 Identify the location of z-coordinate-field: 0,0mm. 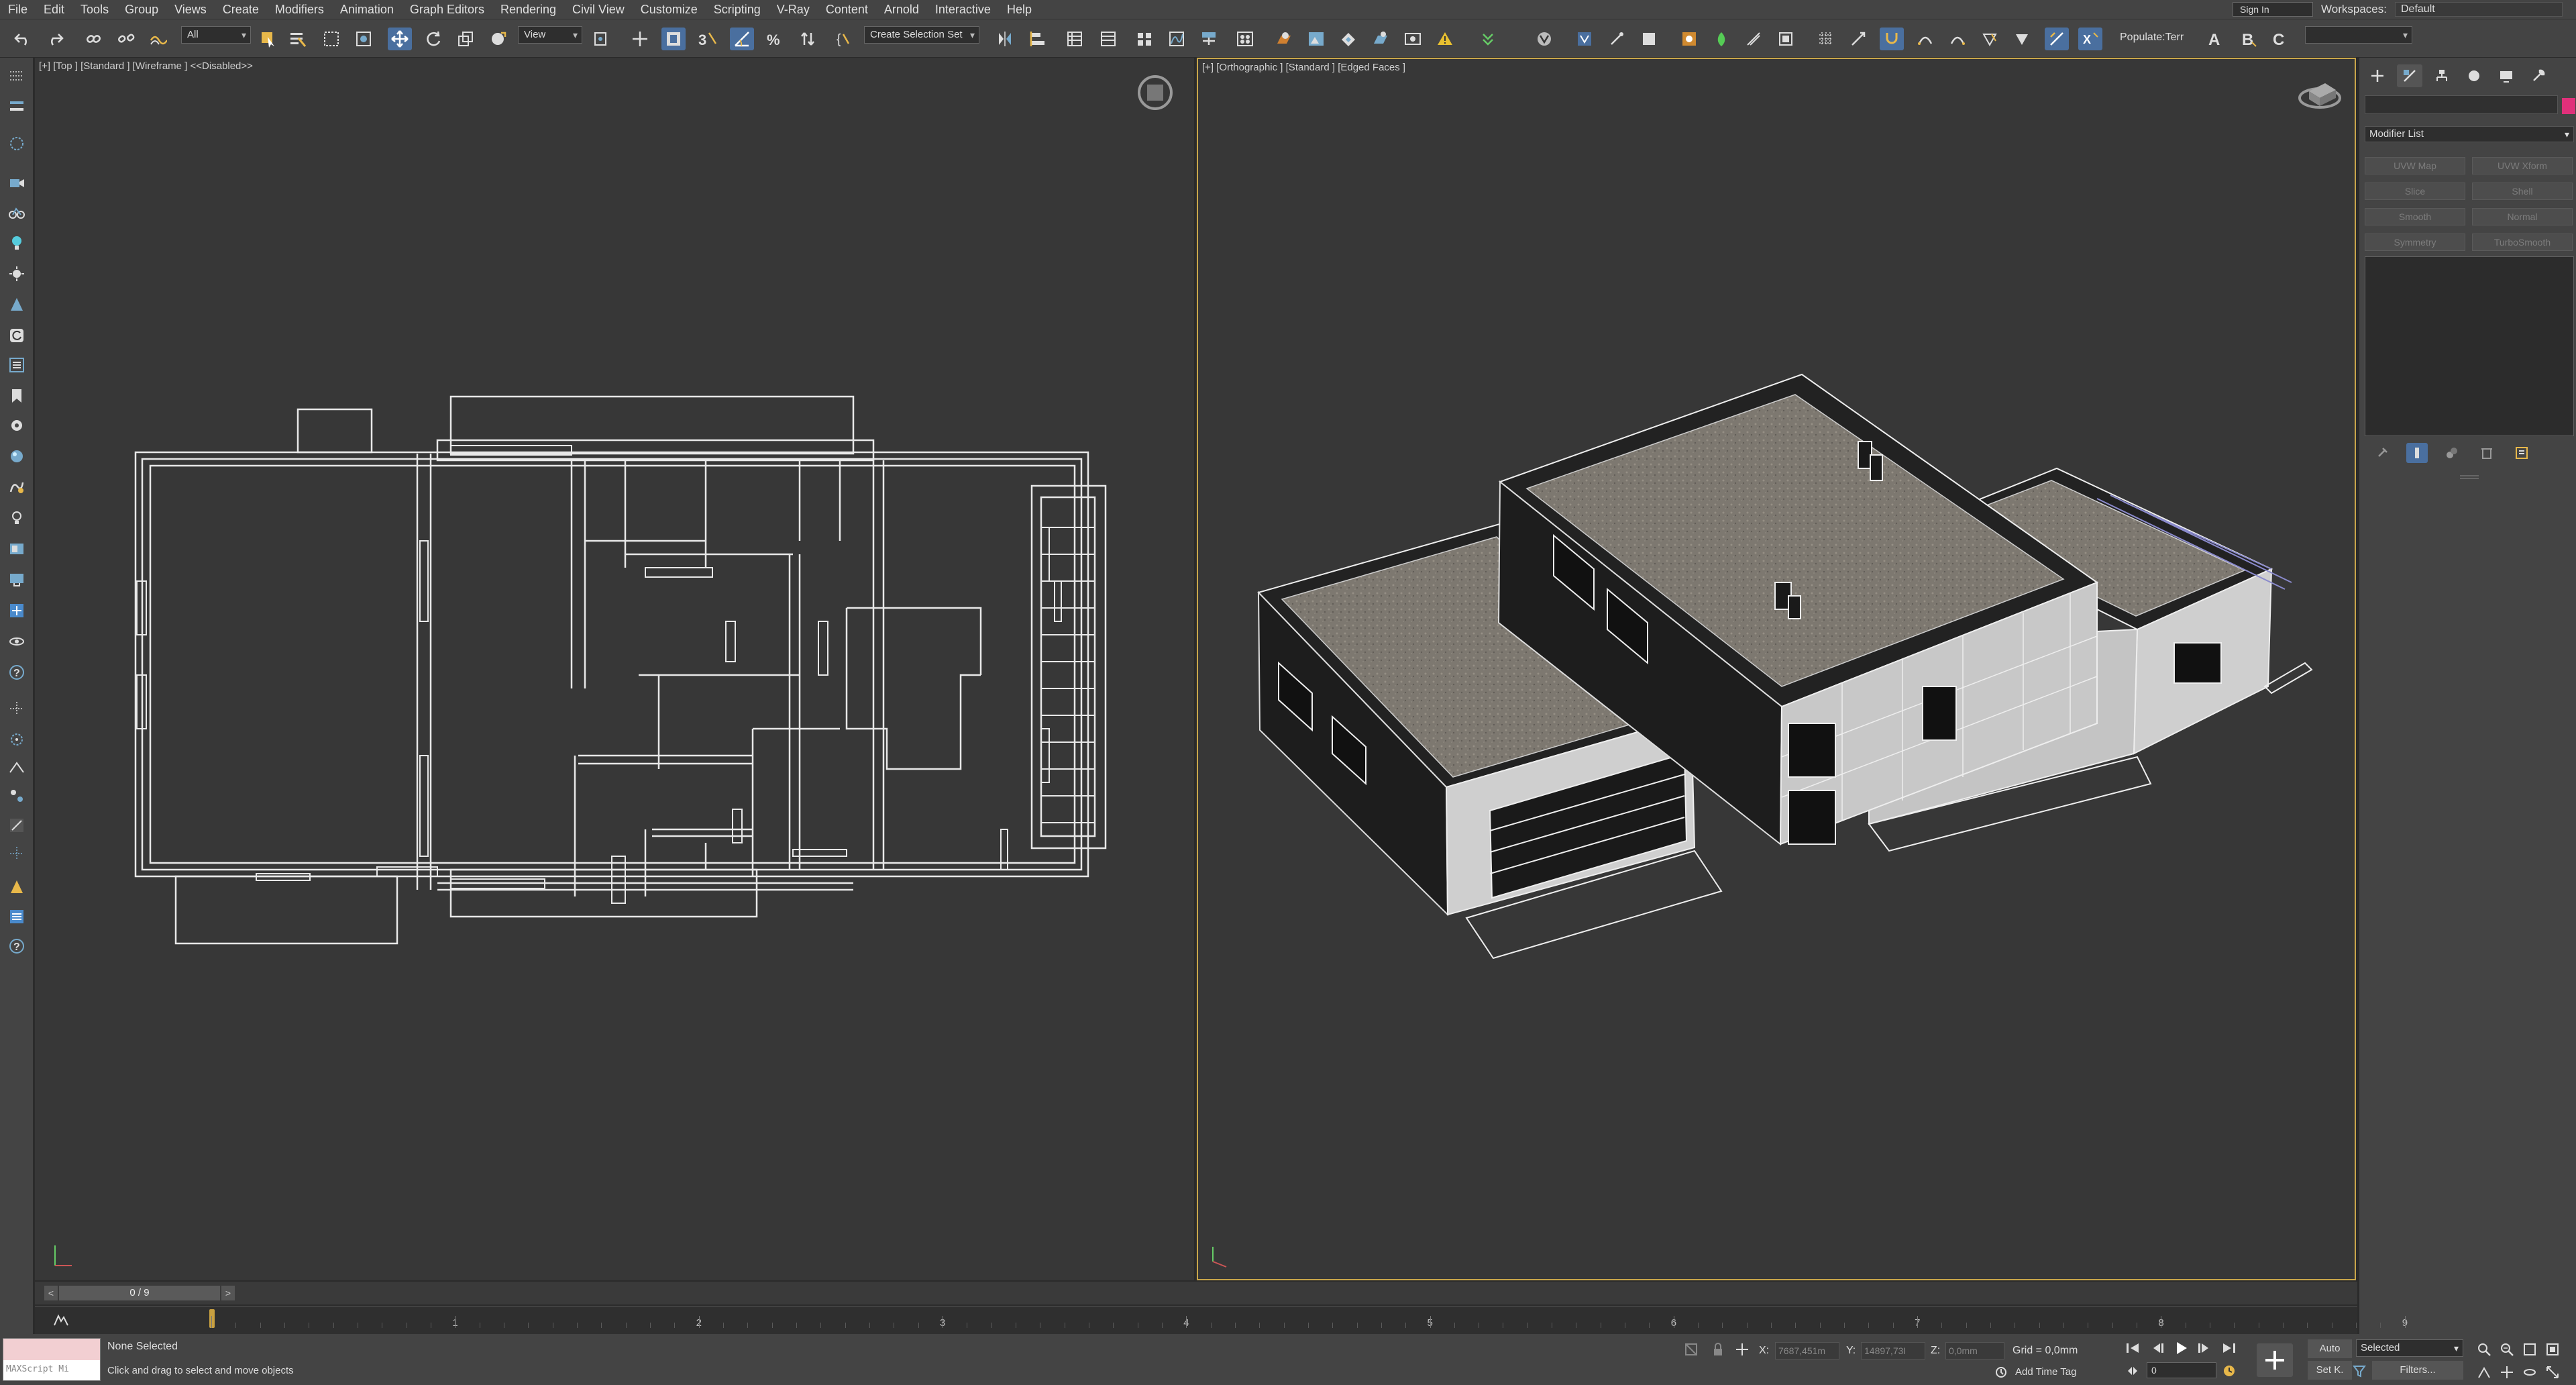
(1974, 1351).